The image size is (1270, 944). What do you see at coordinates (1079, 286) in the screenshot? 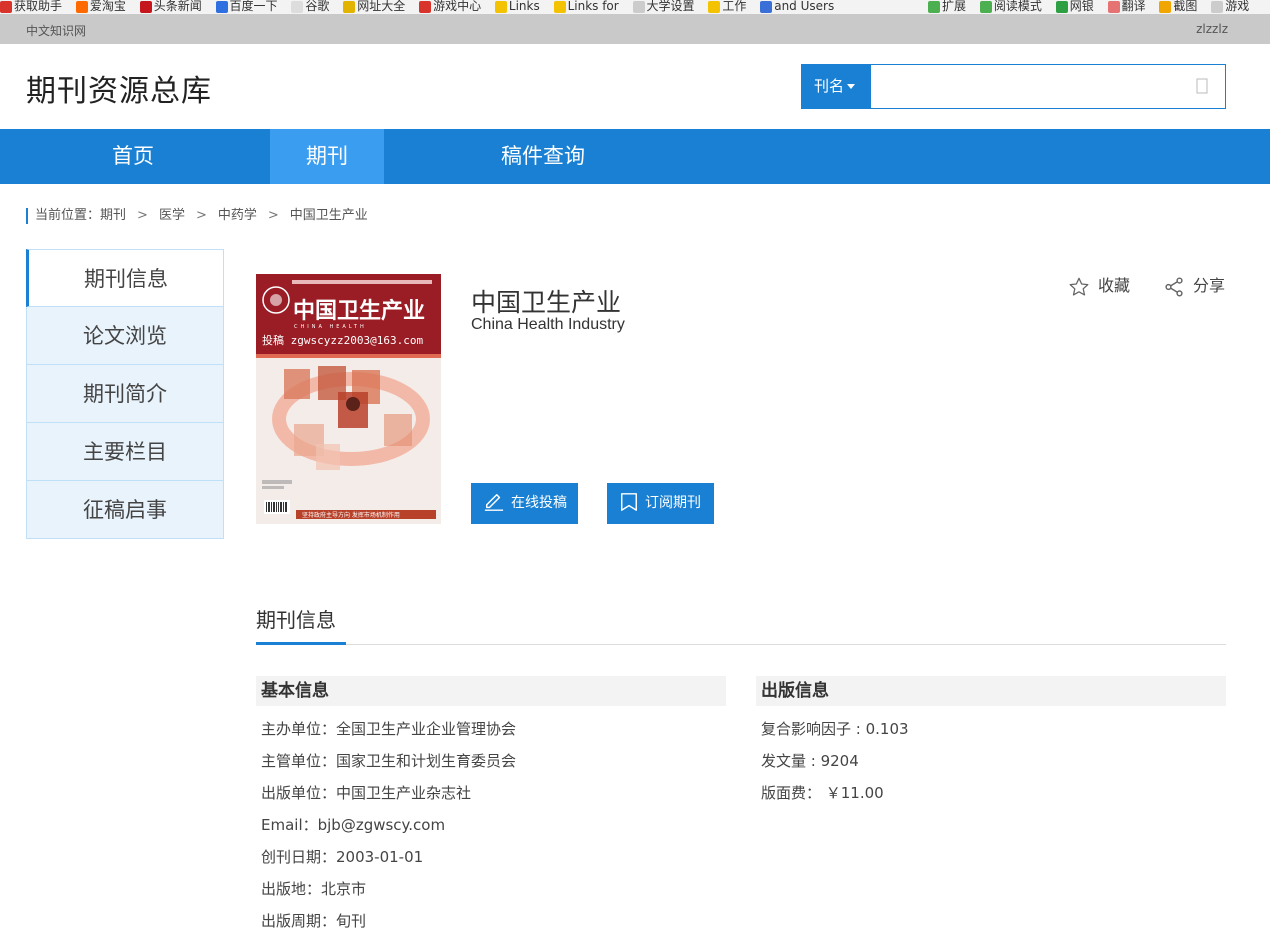
I see `star-icon` at bounding box center [1079, 286].